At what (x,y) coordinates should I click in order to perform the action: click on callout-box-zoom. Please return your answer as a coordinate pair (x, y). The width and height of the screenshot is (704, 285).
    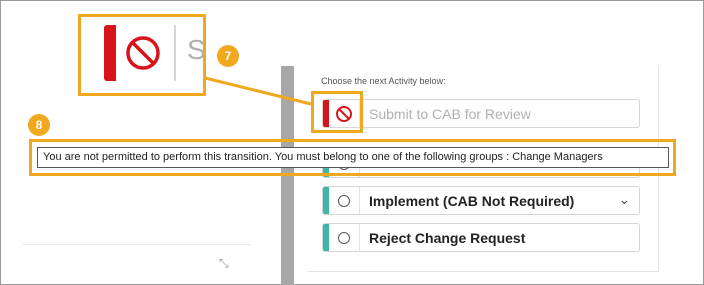
    Looking at the image, I should click on (142, 55).